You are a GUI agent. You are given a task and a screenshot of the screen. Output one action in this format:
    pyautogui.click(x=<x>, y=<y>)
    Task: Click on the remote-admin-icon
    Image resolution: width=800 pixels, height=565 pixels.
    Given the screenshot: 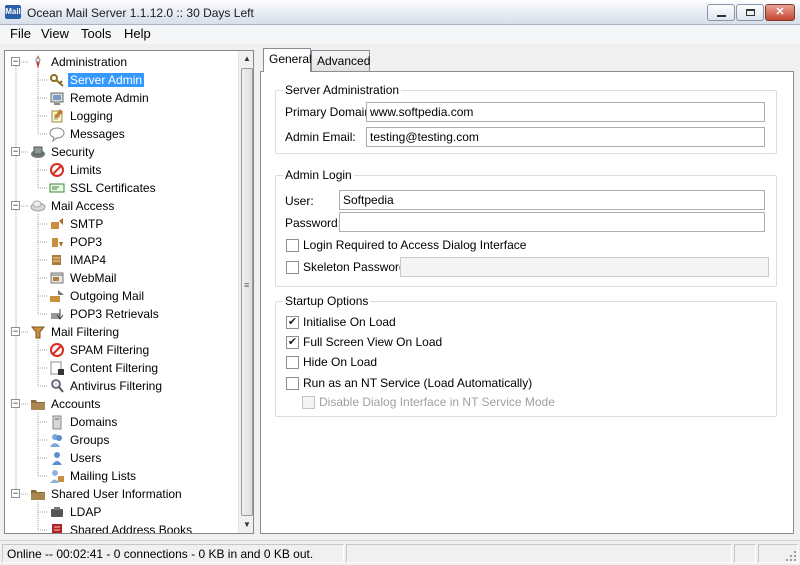 What is the action you would take?
    pyautogui.click(x=57, y=98)
    